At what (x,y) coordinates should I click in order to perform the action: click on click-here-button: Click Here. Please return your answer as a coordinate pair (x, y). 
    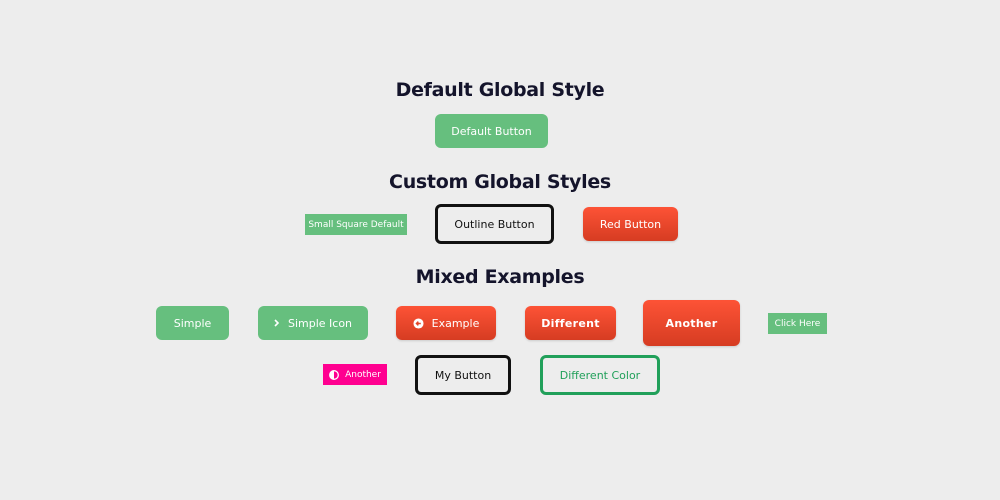
    Looking at the image, I should click on (797, 323).